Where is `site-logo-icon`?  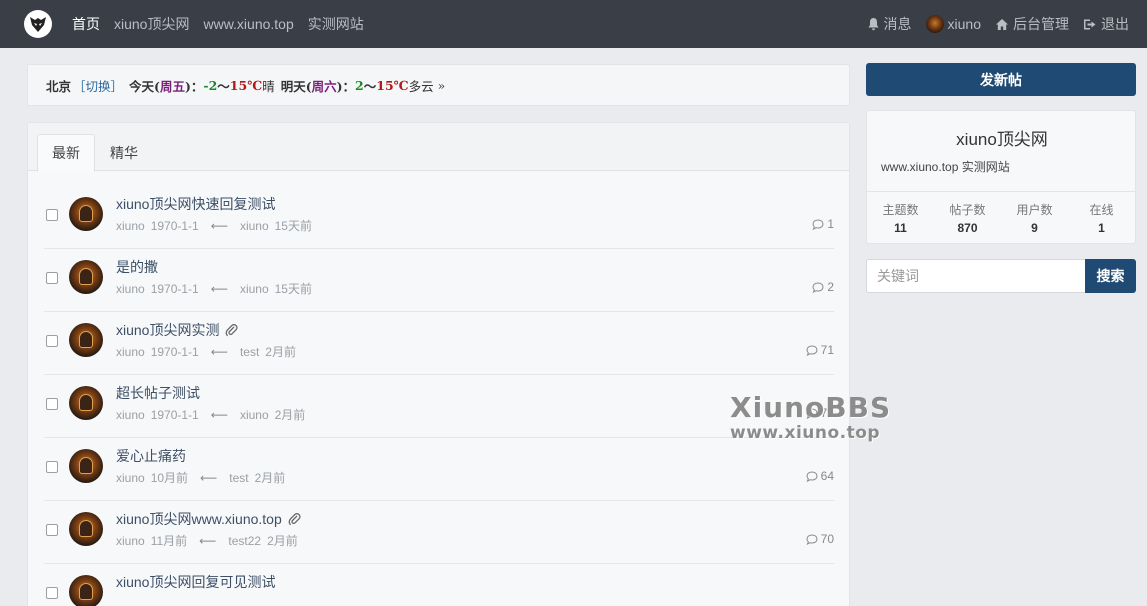
site-logo-icon is located at coordinates (38, 24).